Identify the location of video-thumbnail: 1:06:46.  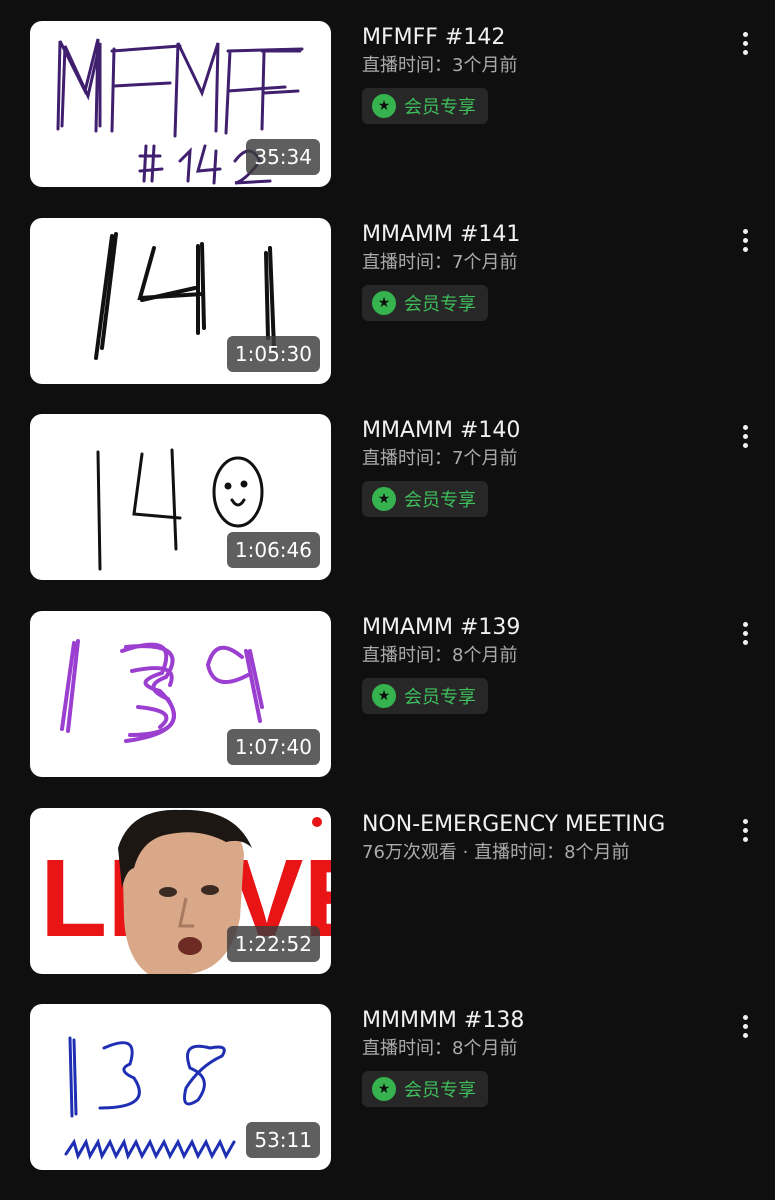
(180, 497).